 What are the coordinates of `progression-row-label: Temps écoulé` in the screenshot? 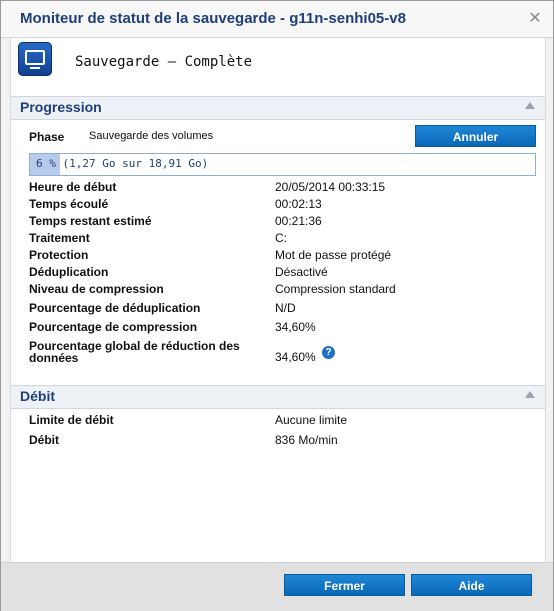 It's located at (69, 204).